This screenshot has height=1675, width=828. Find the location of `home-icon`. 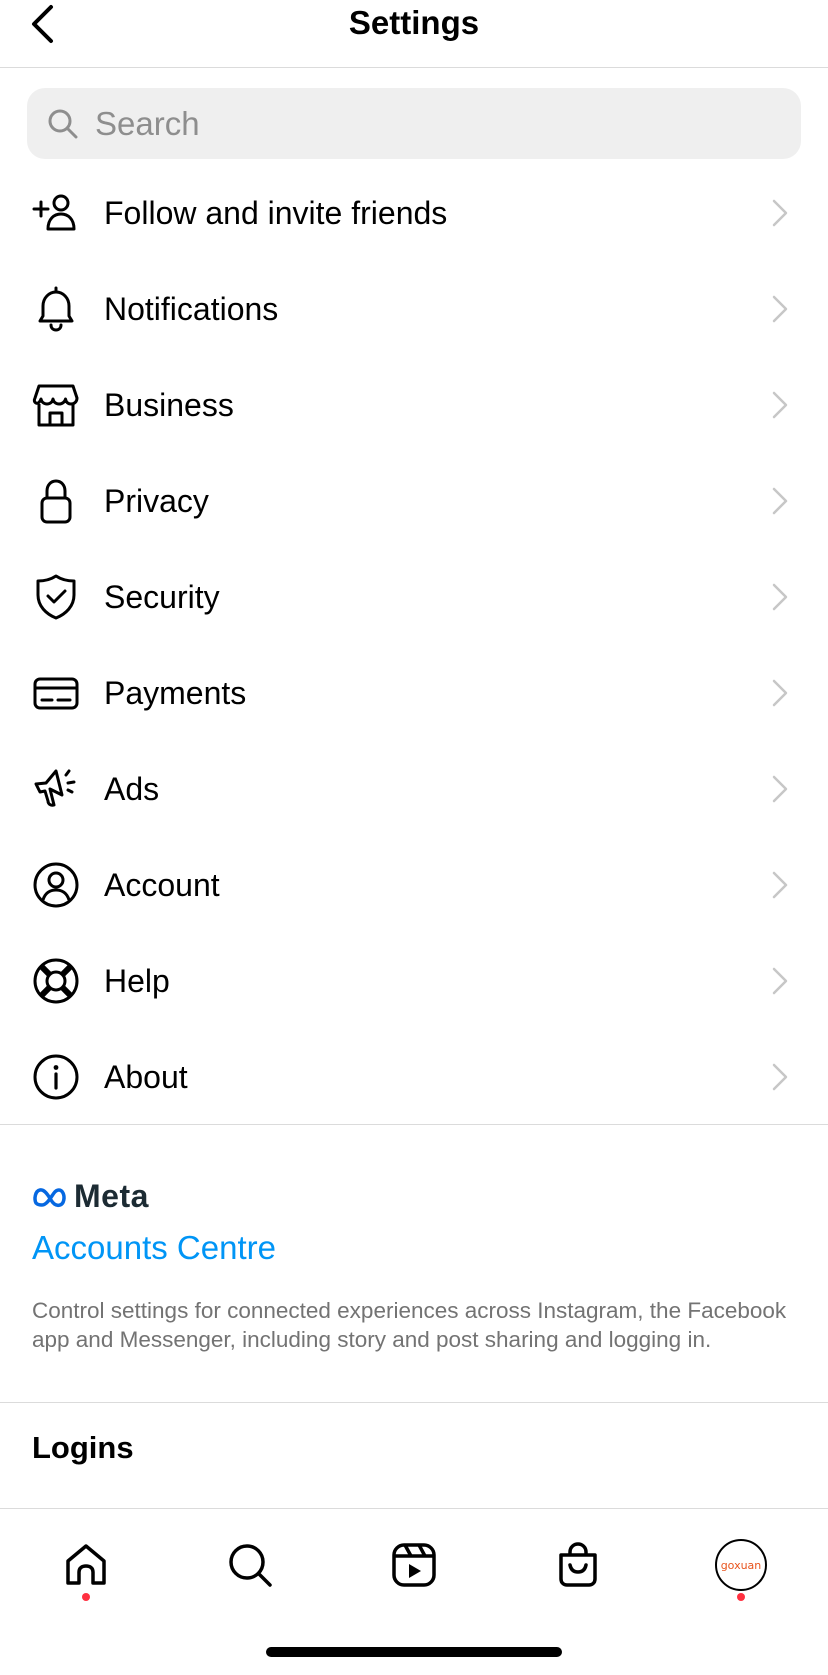

home-icon is located at coordinates (86, 1564).